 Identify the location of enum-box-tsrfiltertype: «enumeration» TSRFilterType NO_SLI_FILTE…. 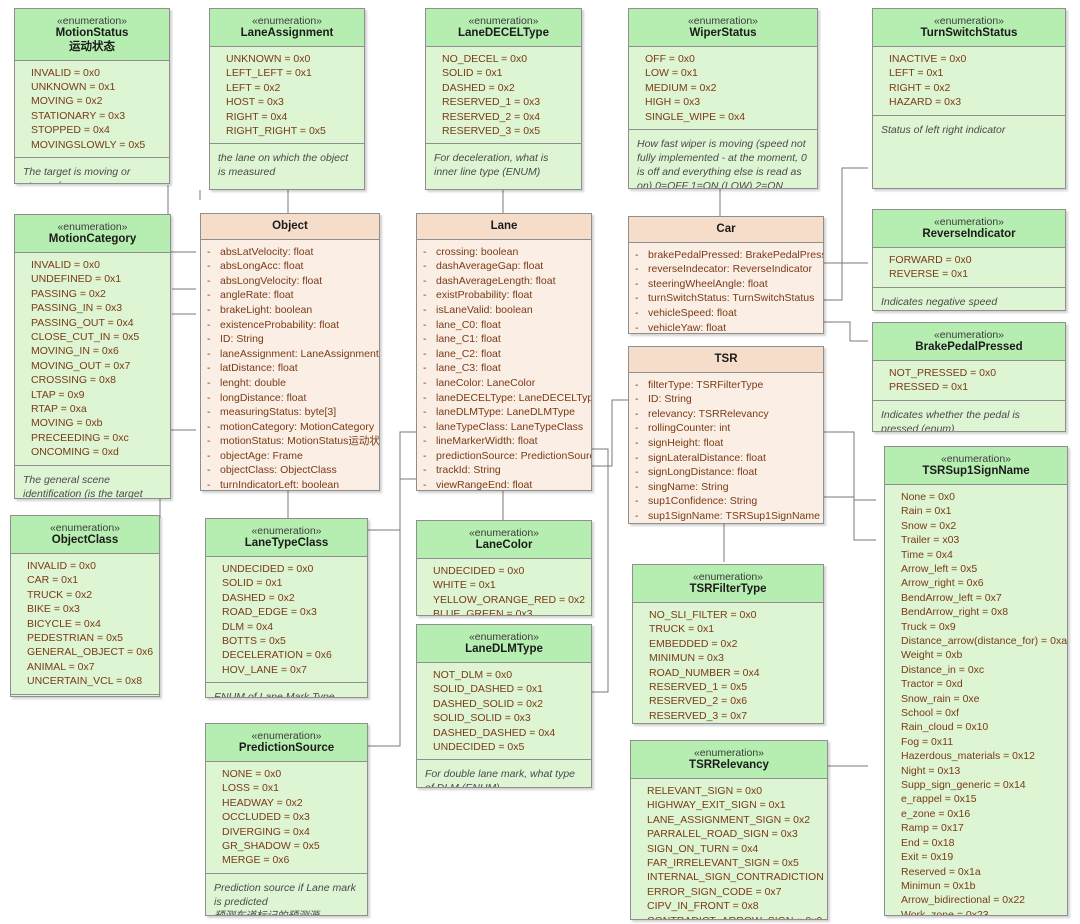
(728, 644).